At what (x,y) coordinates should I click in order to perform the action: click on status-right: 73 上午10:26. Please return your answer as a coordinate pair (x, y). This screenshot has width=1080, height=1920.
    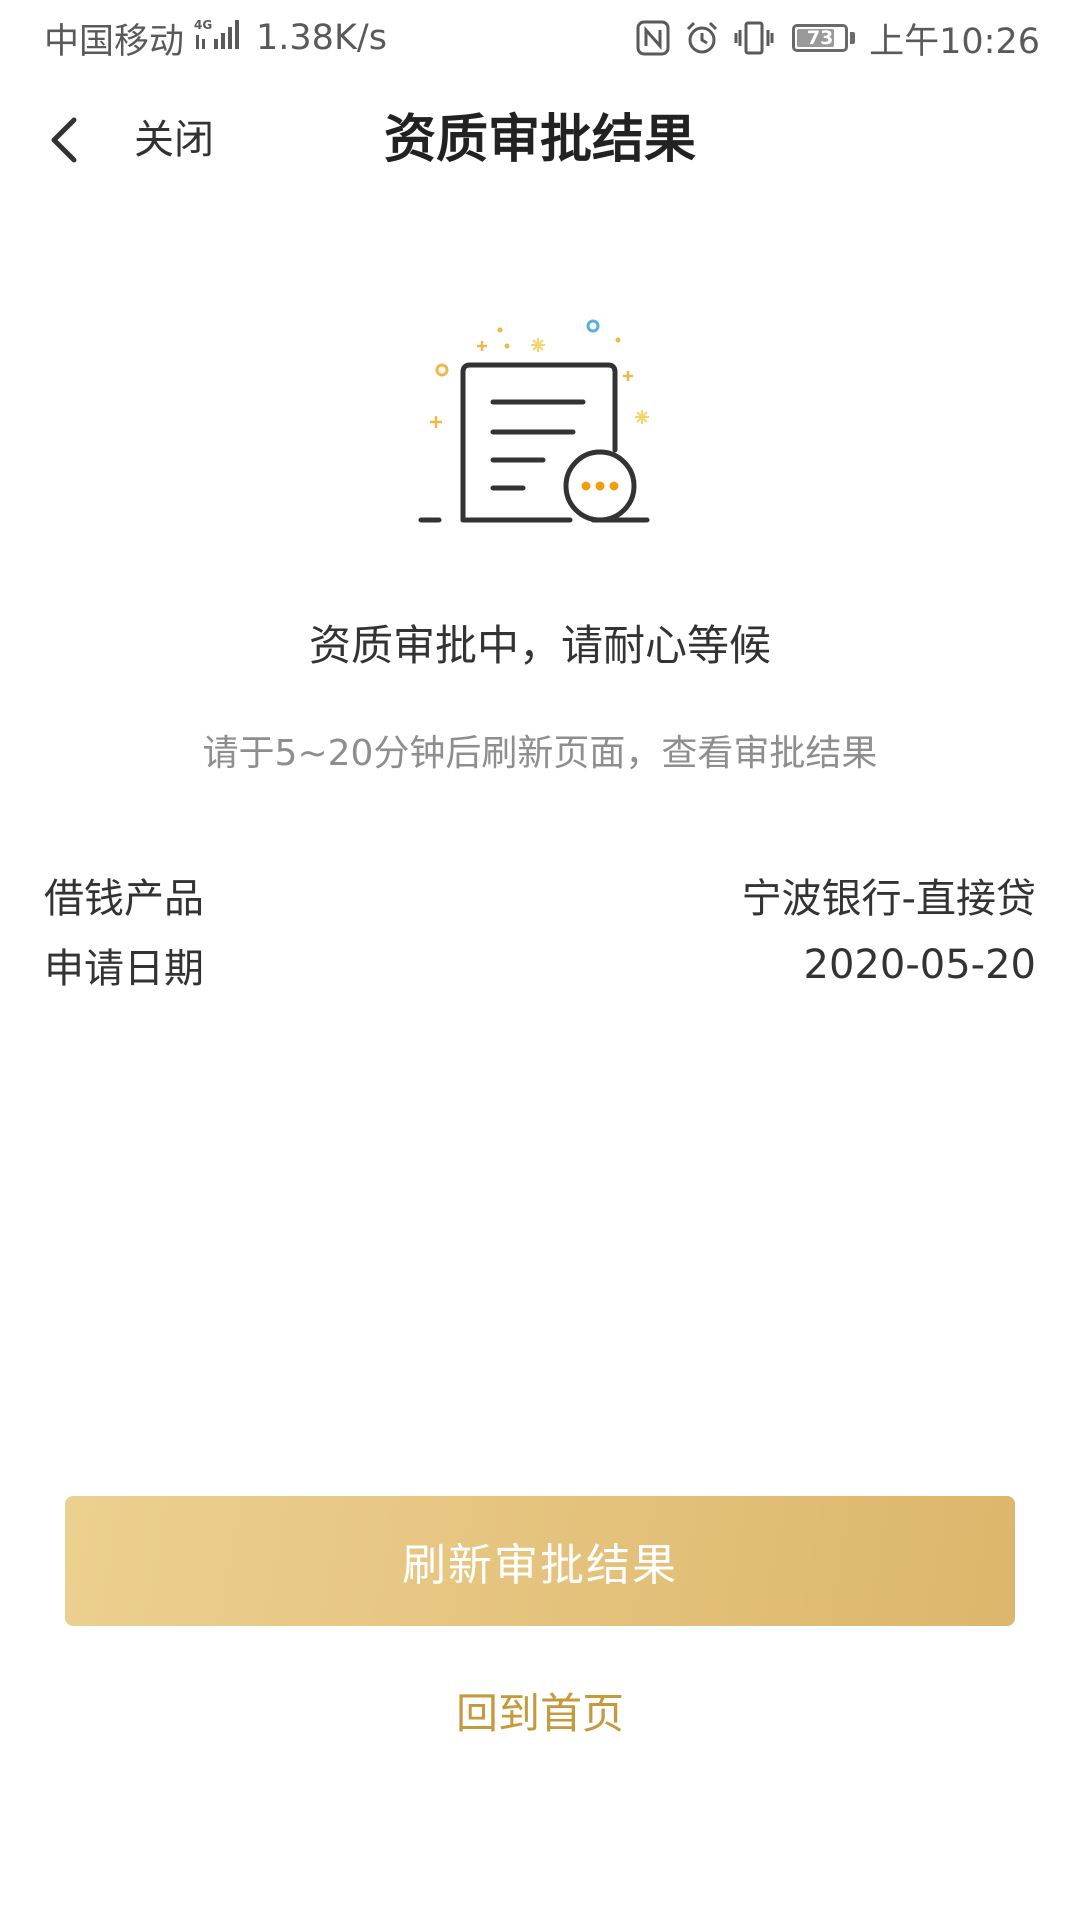
    Looking at the image, I should click on (831, 38).